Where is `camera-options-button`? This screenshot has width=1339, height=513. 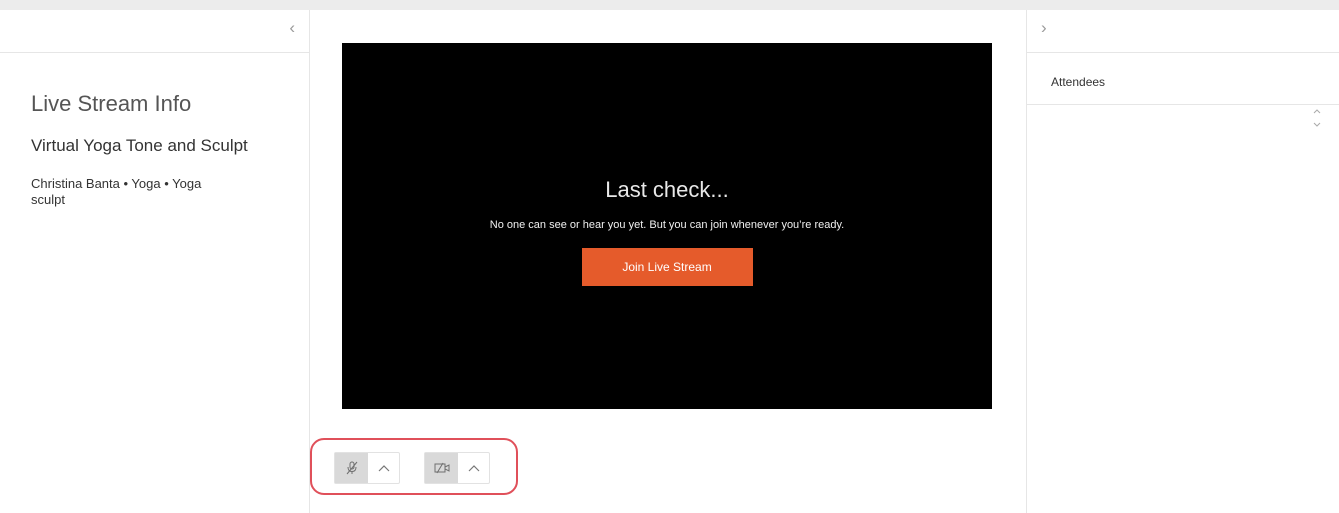
camera-options-button is located at coordinates (473, 468).